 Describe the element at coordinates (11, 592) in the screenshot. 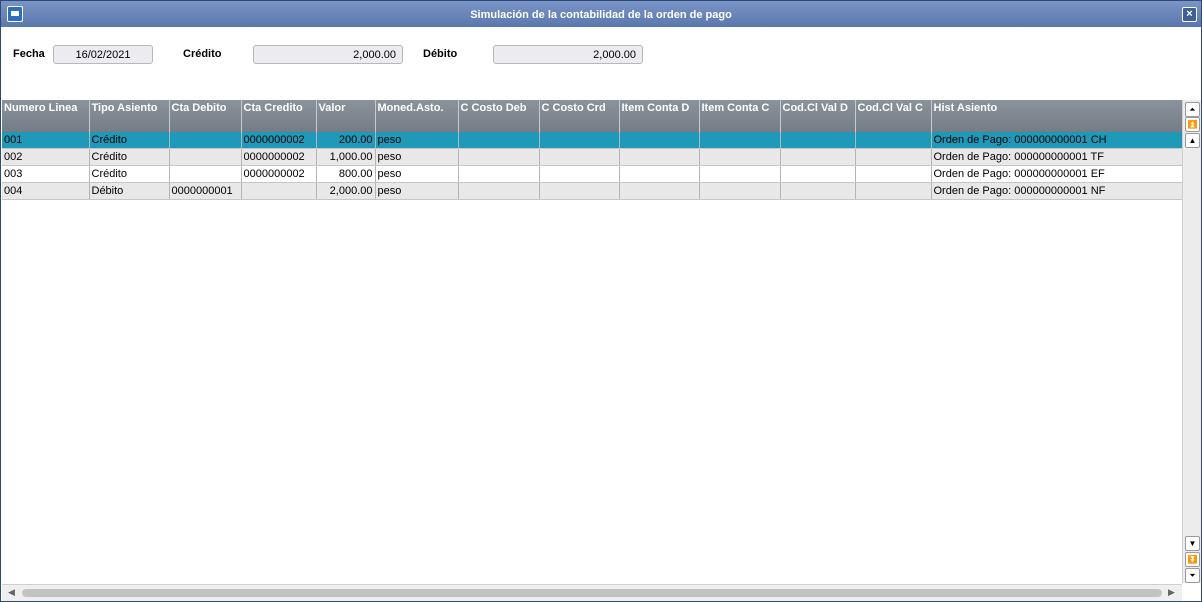

I see `scroll-left-icon: ◀` at that location.